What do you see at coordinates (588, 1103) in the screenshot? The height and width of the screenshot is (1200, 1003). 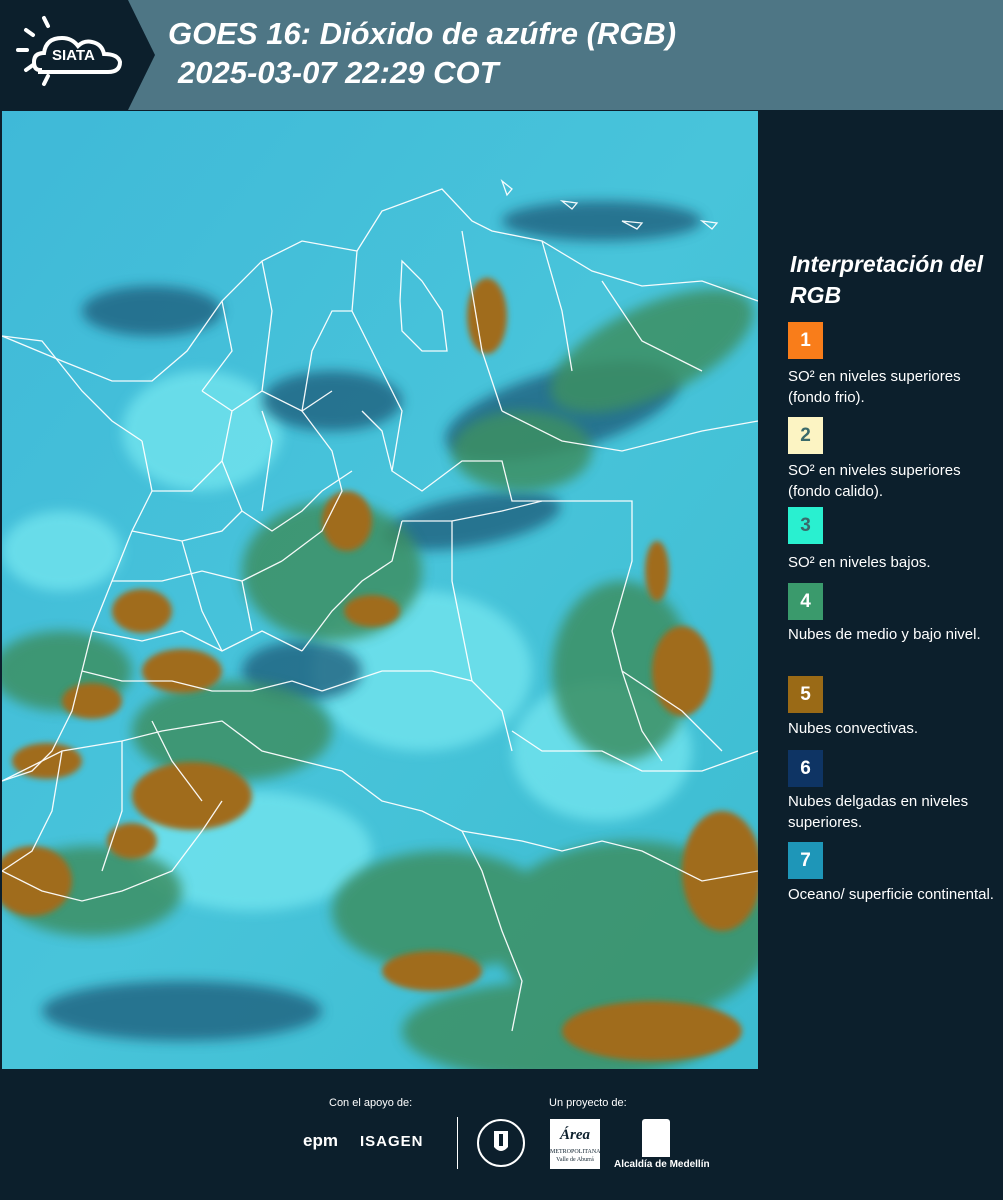 I see `project-label: Un proyecto de:` at bounding box center [588, 1103].